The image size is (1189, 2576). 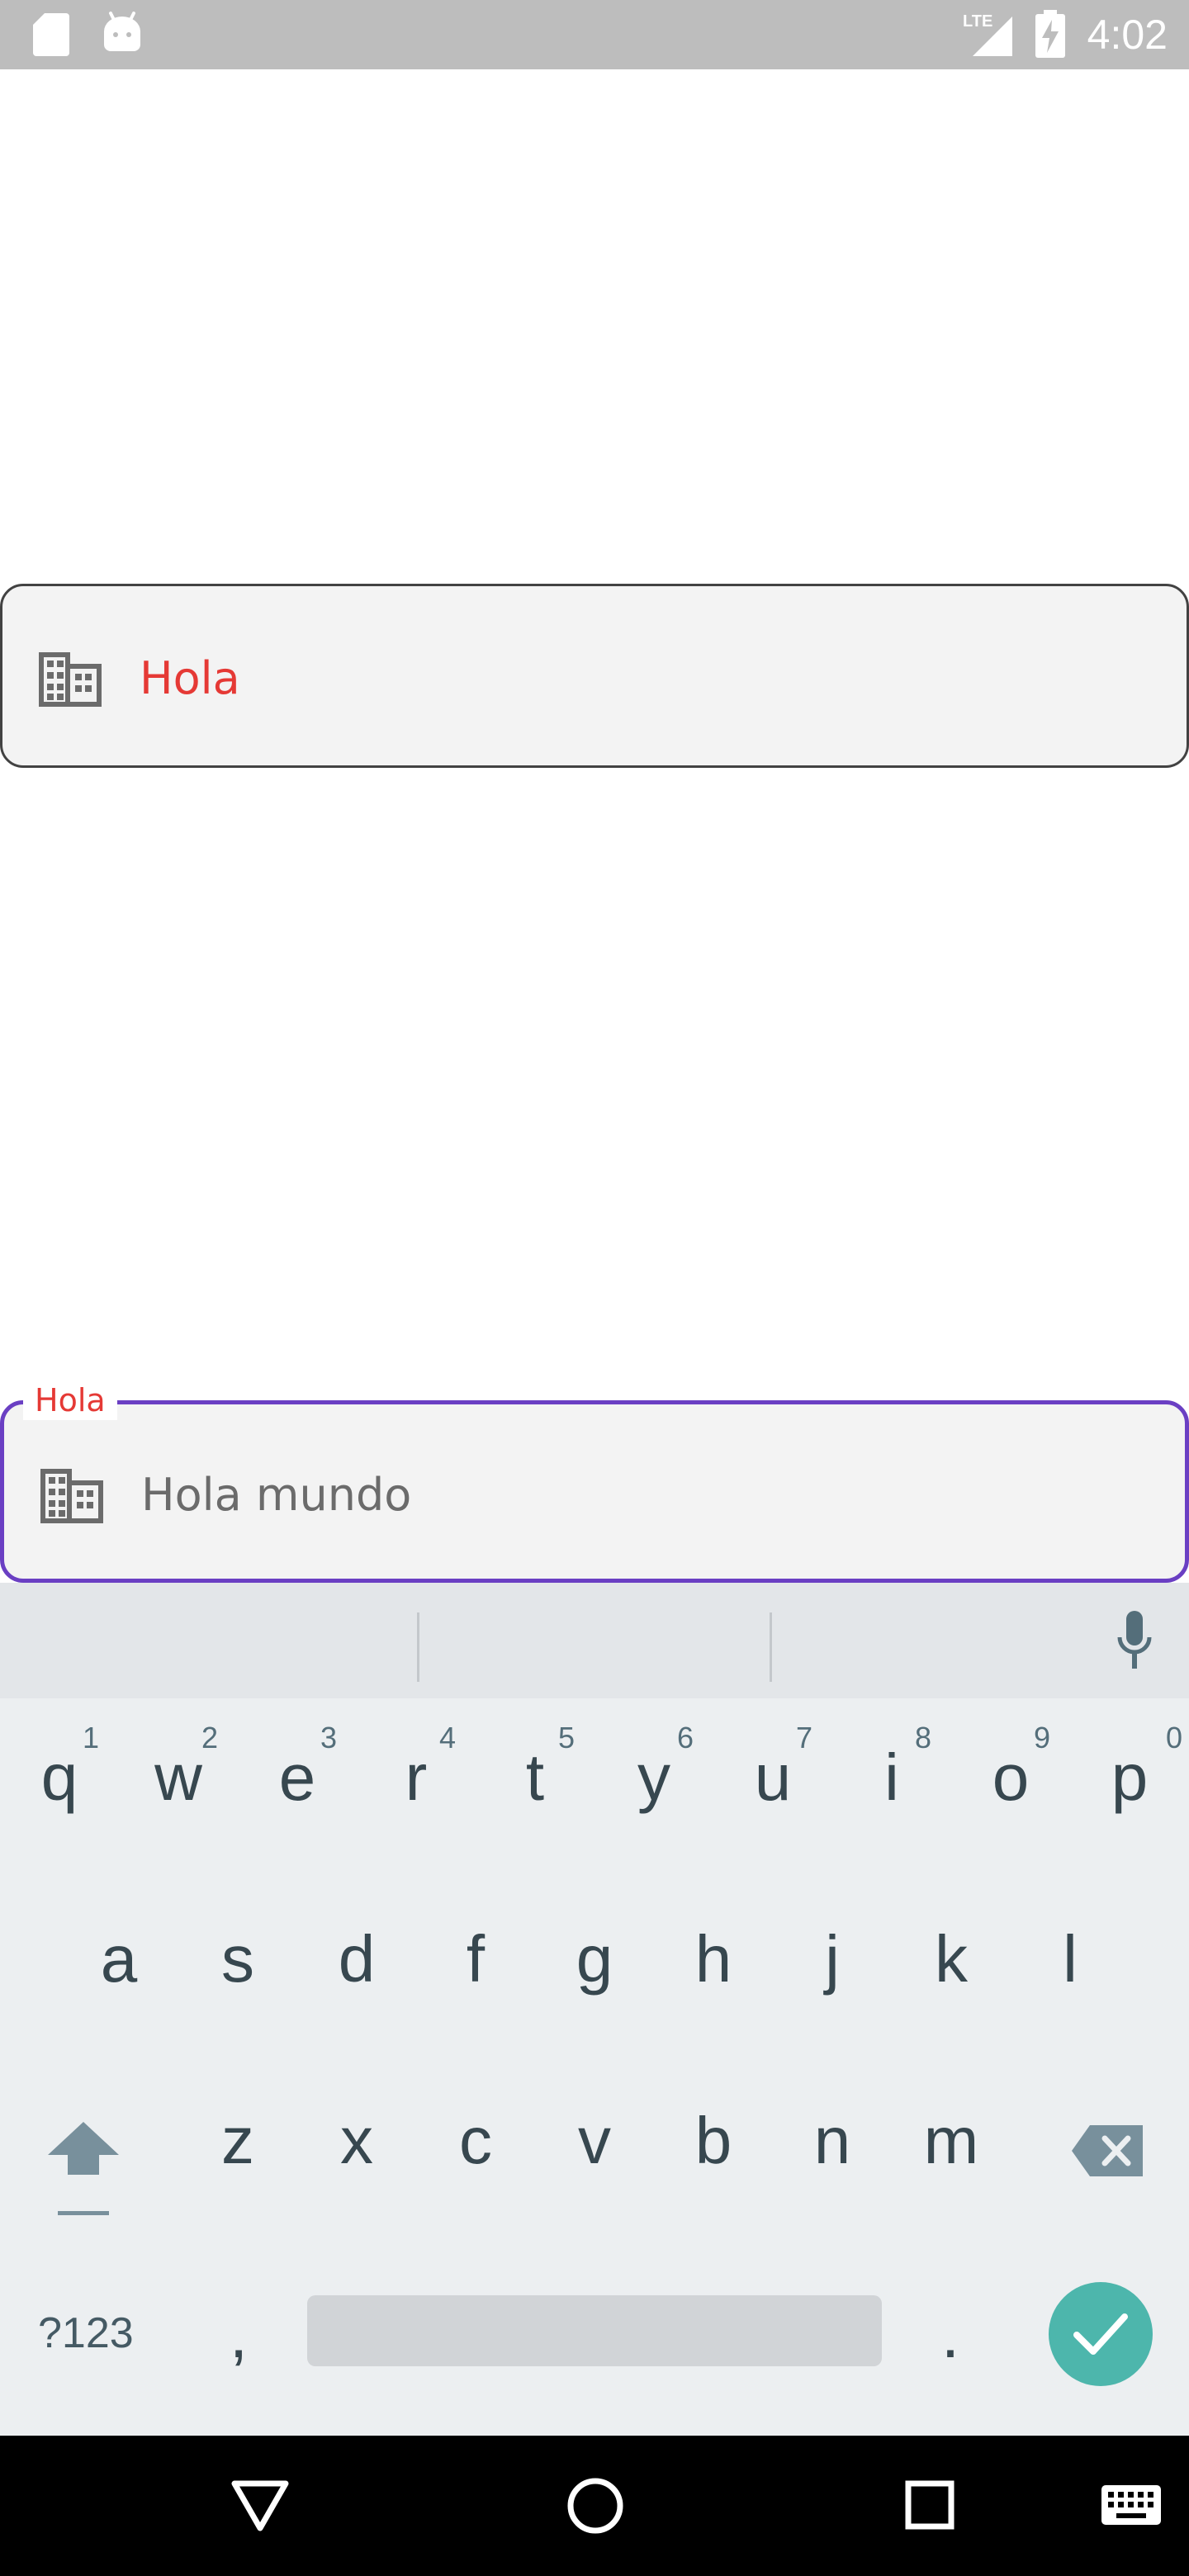 I want to click on status-bar: LTE 4:02, so click(x=594, y=34).